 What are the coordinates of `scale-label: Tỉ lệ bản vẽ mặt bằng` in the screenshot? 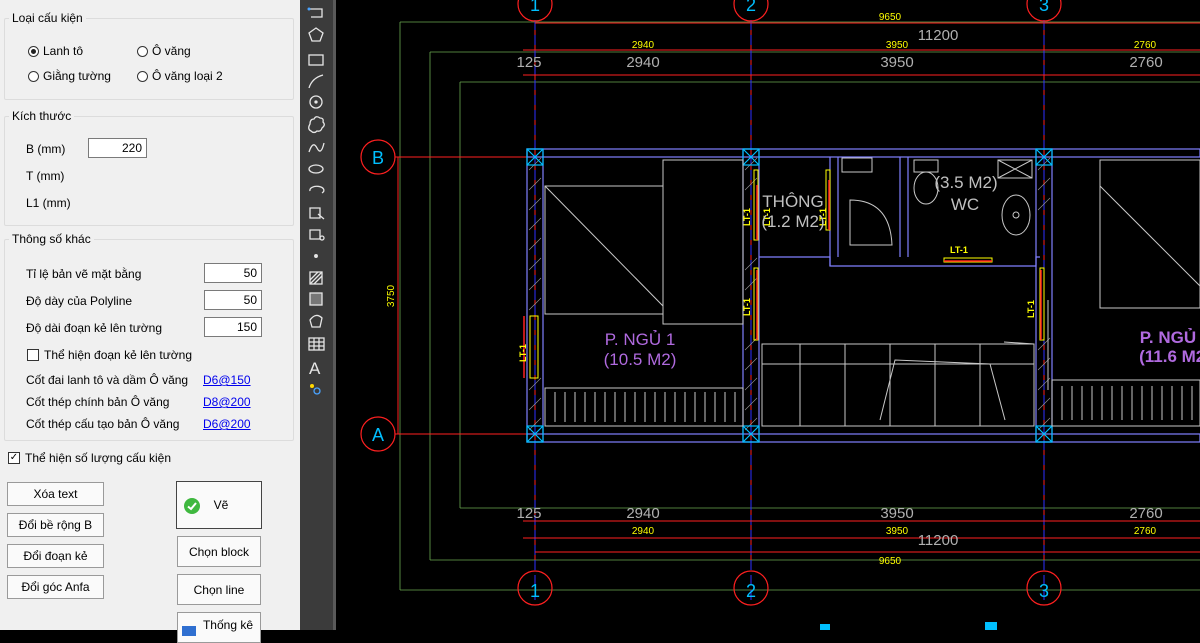 It's located at (84, 274).